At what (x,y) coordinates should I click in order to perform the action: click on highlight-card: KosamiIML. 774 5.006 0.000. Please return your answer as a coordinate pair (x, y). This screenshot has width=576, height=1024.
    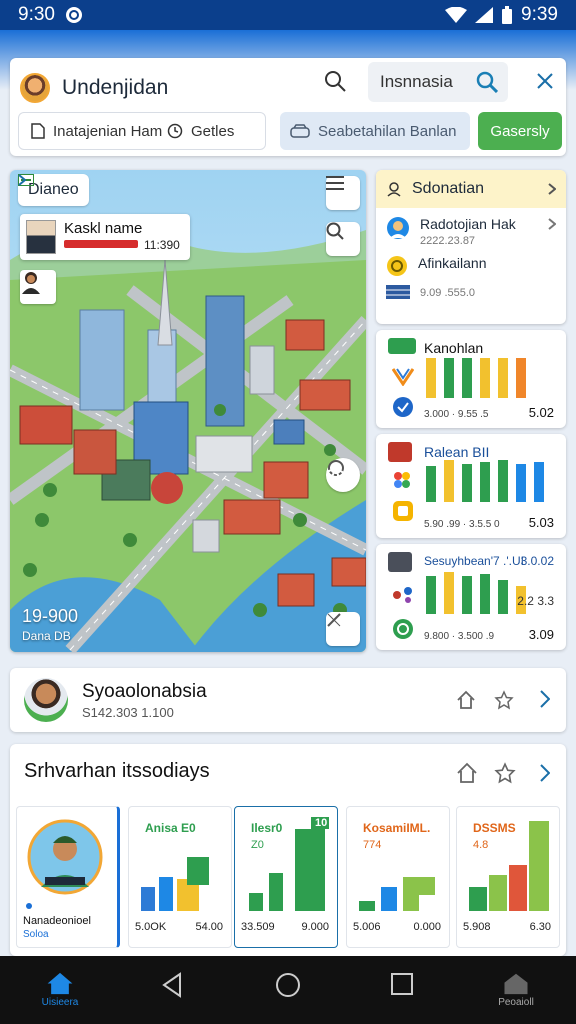
    Looking at the image, I should click on (398, 877).